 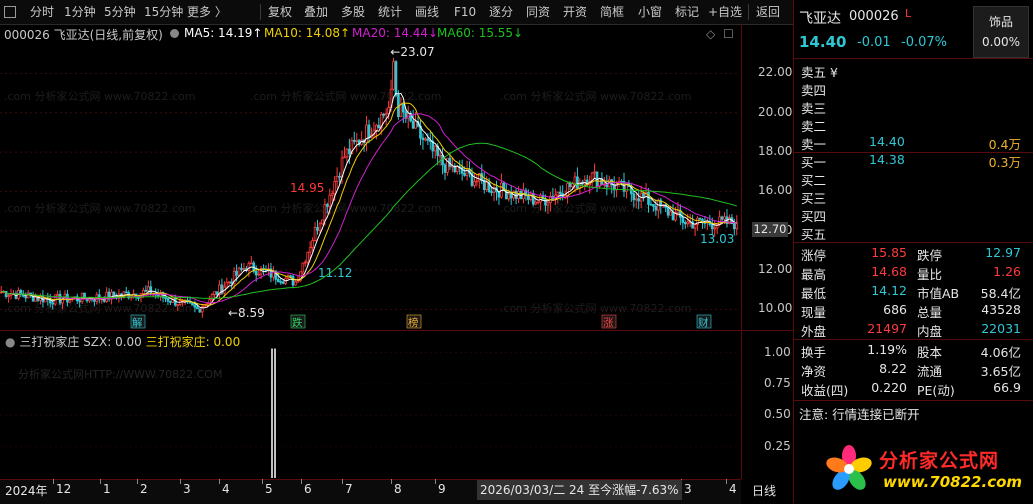 I want to click on tab-more: 更多 〉, so click(x=207, y=12).